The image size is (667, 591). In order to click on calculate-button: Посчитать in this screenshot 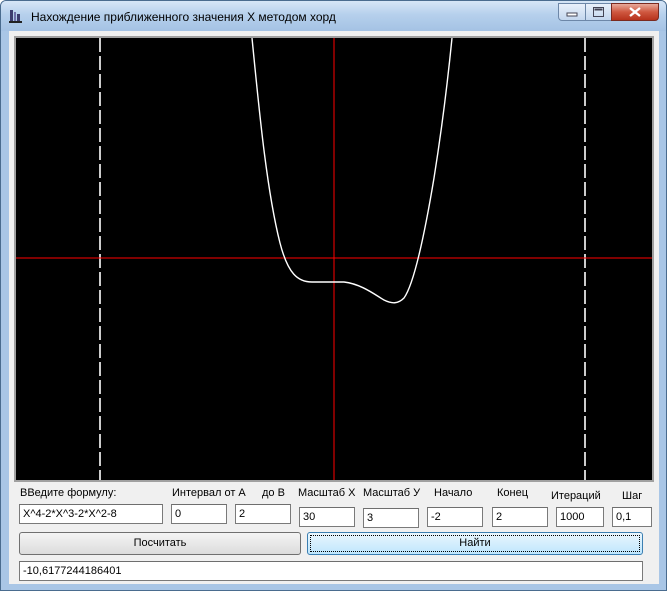, I will do `click(160, 543)`.